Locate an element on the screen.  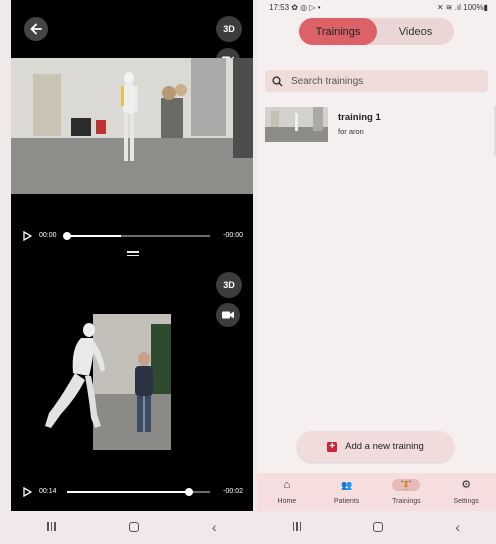
nav-item-home: ⌂ Home is located at coordinates (287, 492).